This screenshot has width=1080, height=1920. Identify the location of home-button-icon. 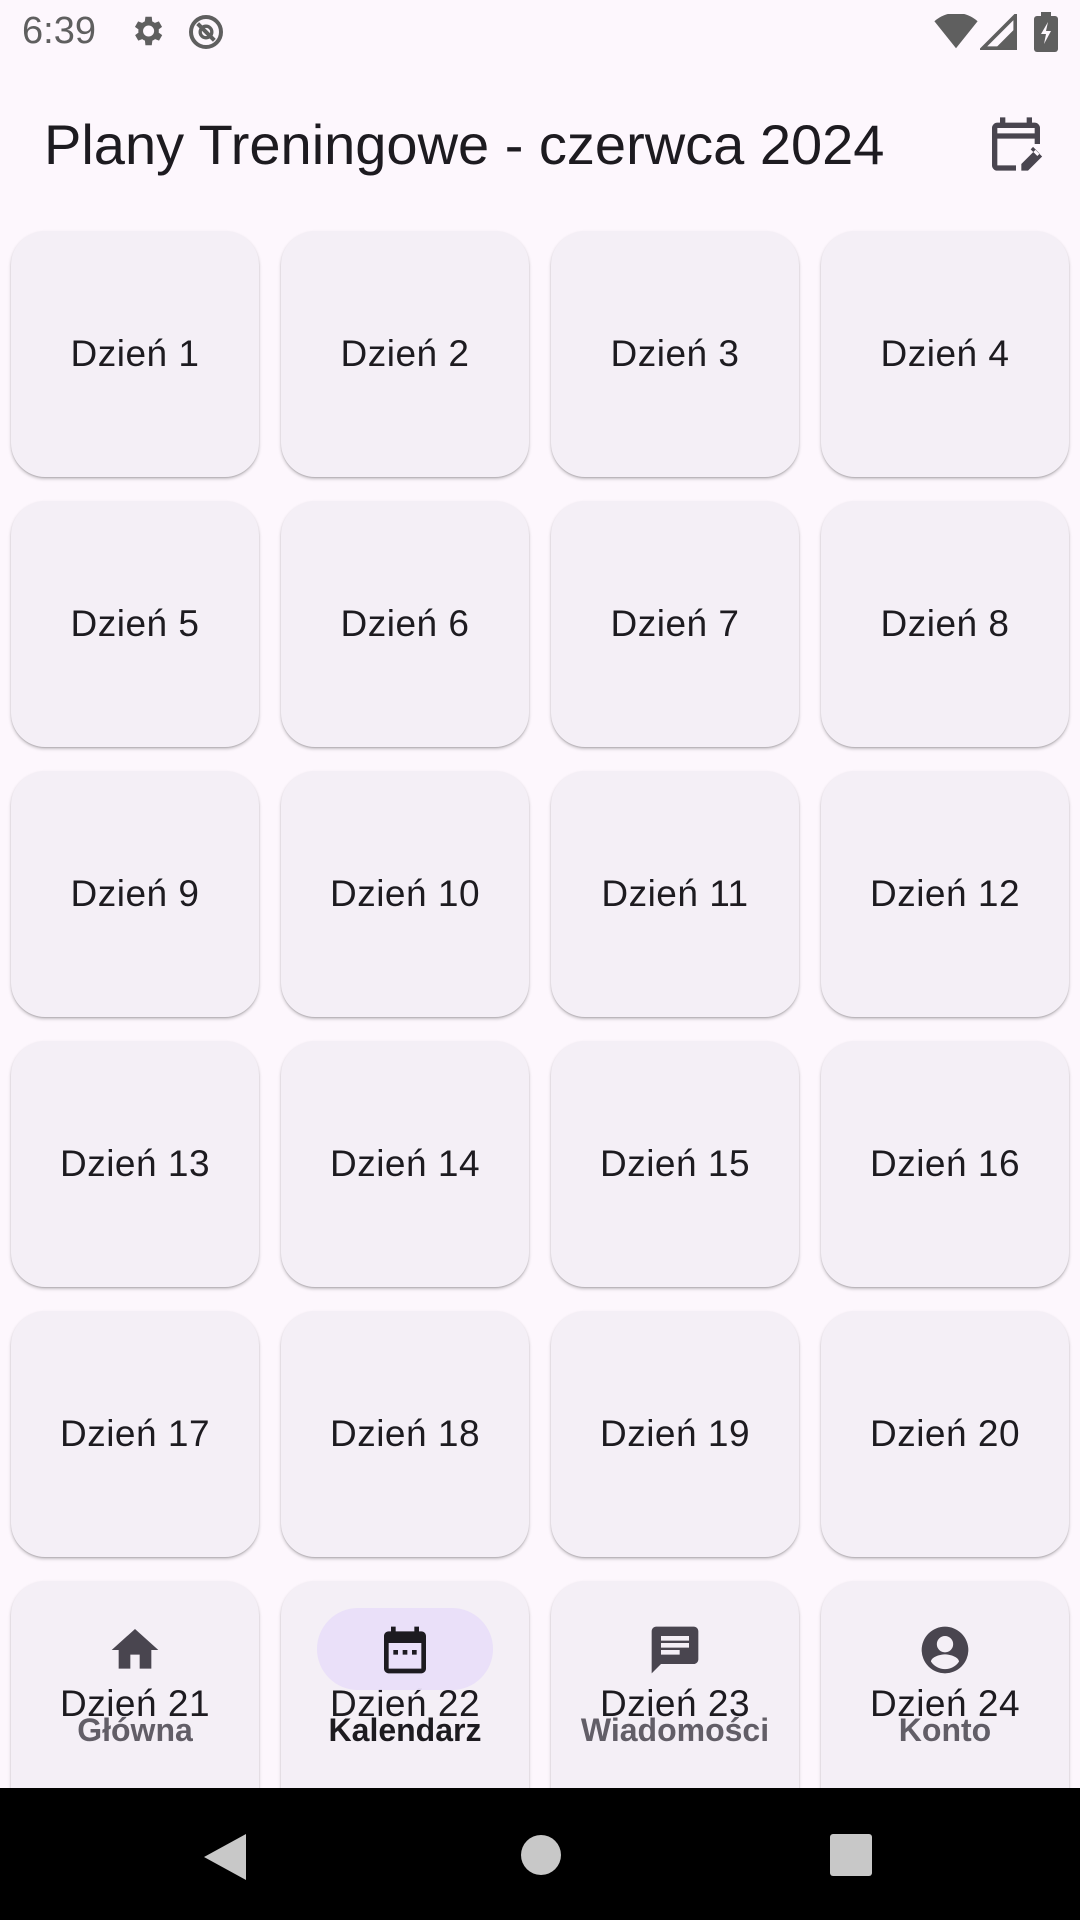
(541, 1855).